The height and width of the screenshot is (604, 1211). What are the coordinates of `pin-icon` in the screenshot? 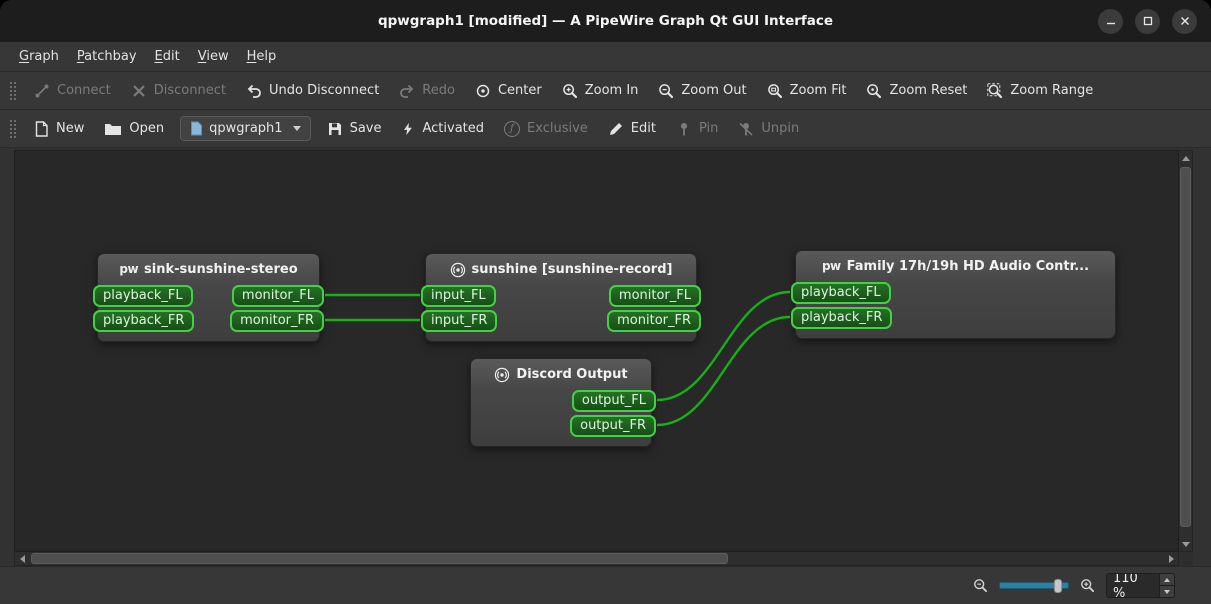 It's located at (684, 129).